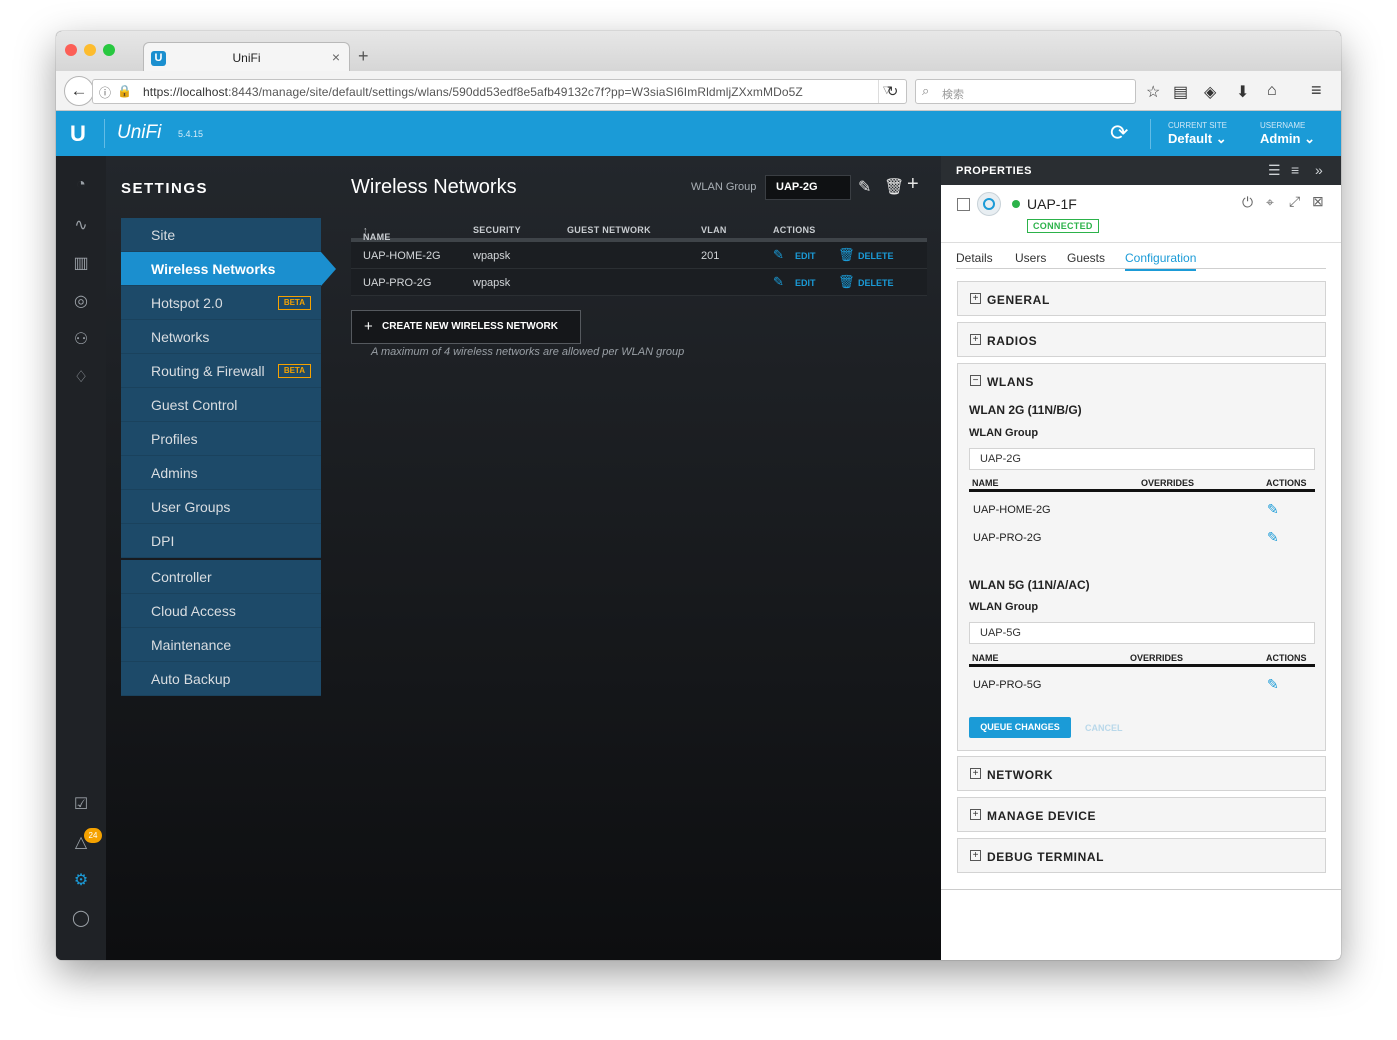 The height and width of the screenshot is (1040, 1397). I want to click on menu-item-hotspot: Hotspot 2.0 BETA, so click(221, 303).